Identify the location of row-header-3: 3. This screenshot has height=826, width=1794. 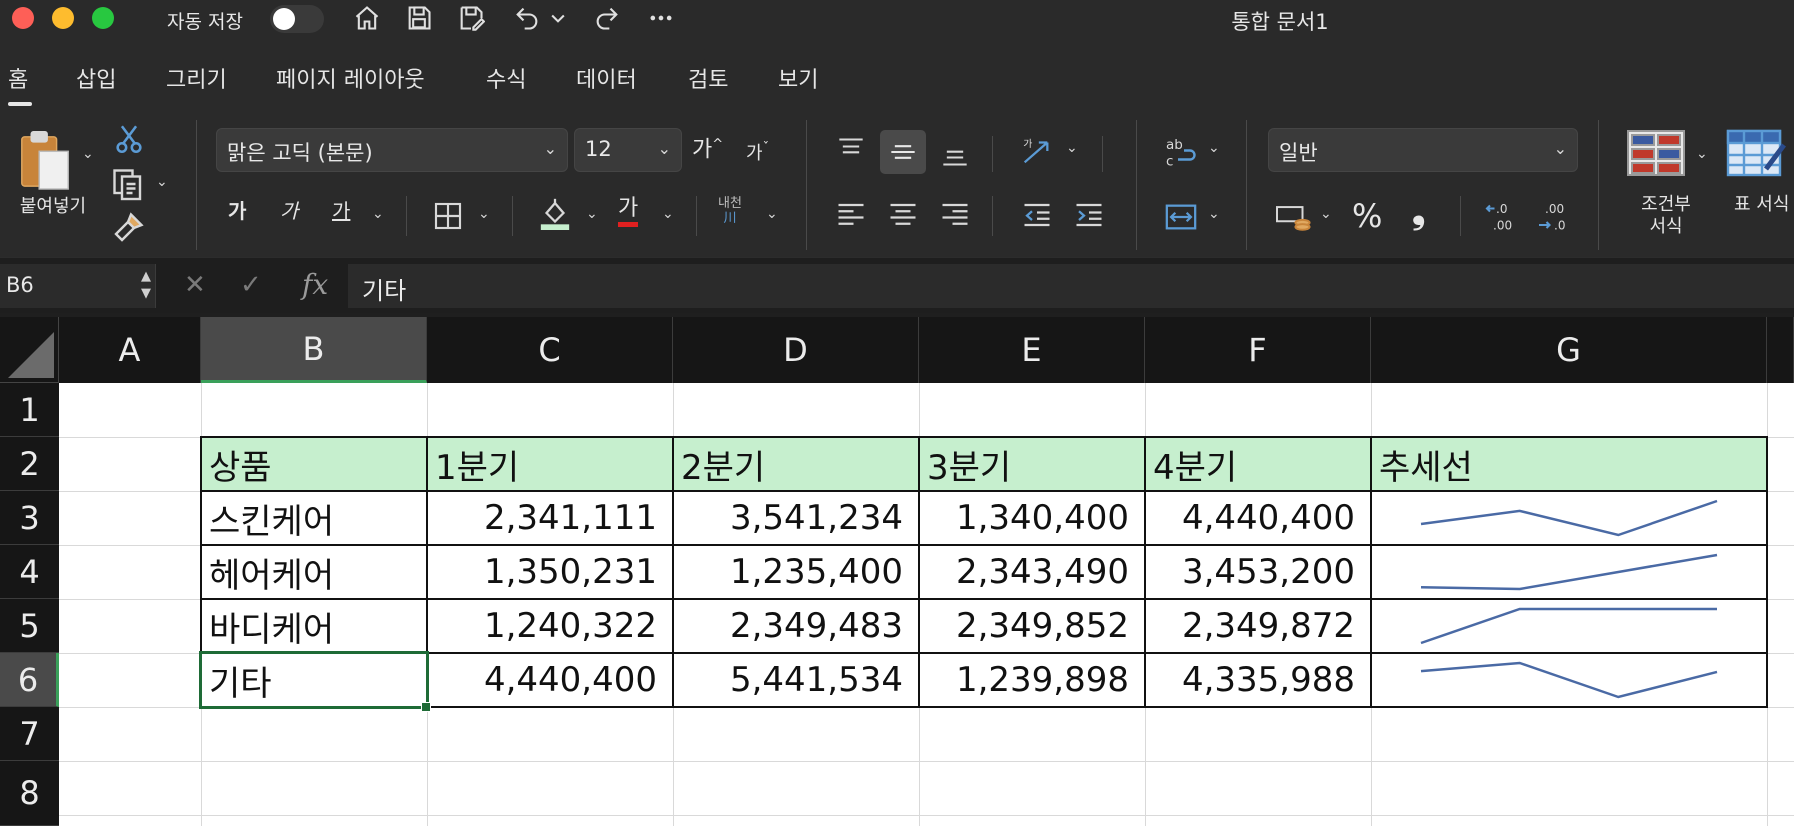
(29, 518).